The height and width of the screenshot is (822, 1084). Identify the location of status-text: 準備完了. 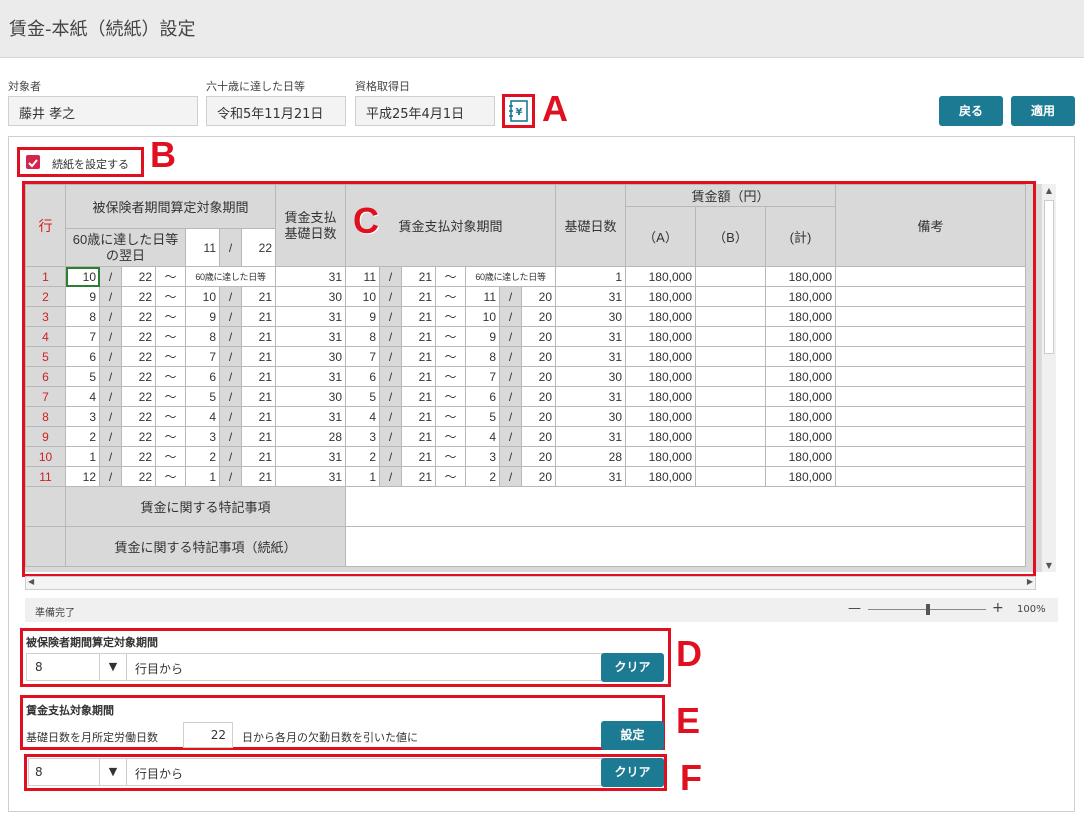
(55, 613).